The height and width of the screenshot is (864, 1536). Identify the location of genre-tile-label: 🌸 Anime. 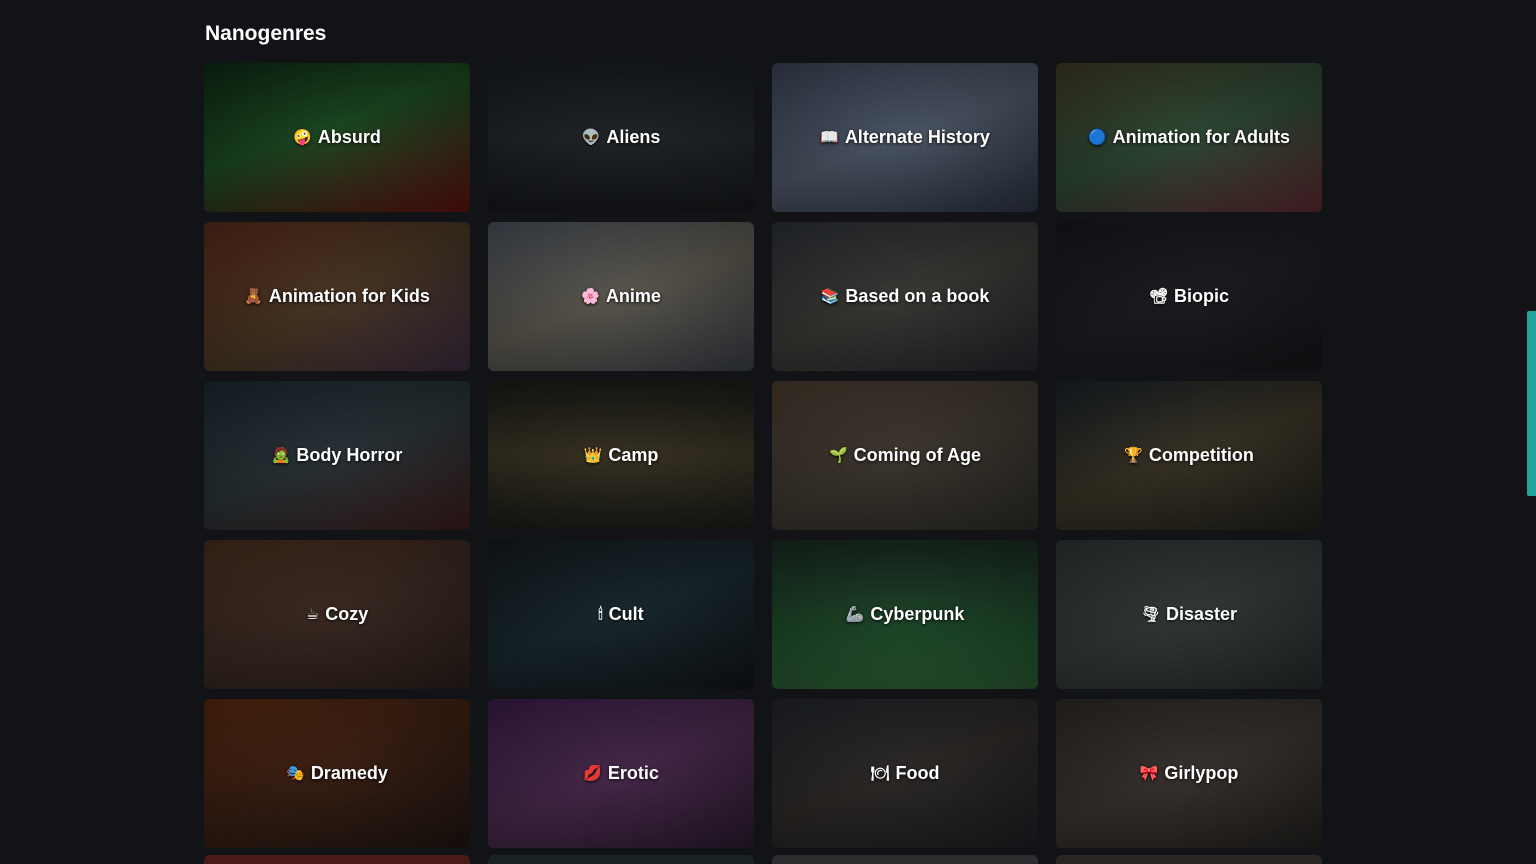
(621, 296).